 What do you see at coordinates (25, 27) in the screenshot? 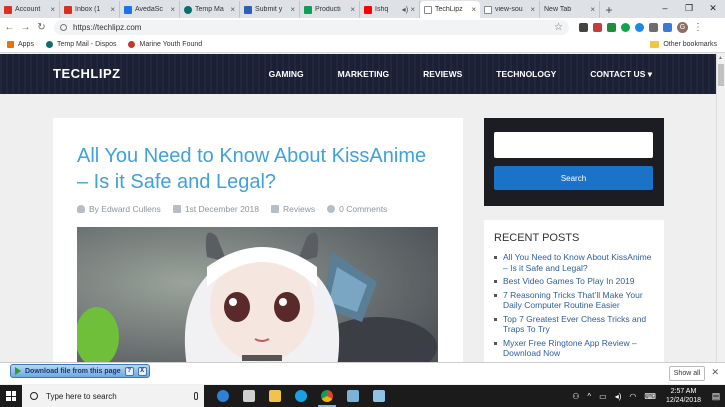
I see `forward-arrow-icon: →` at bounding box center [25, 27].